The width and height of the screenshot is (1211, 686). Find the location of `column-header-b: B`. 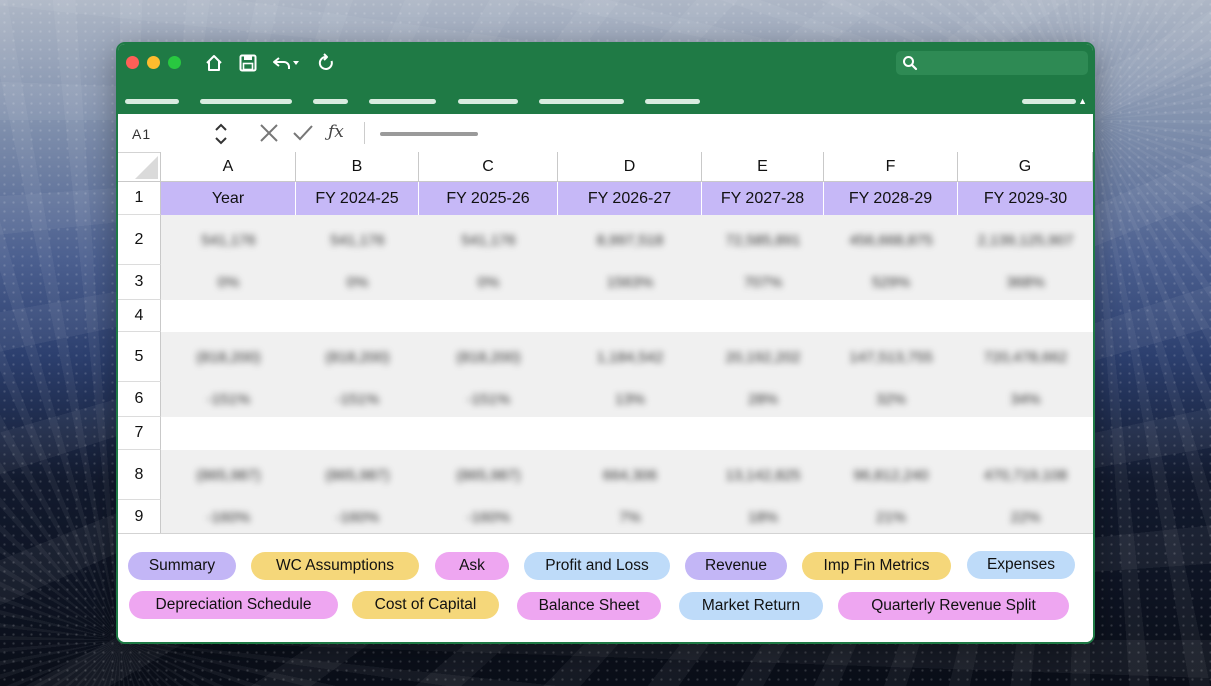

column-header-b: B is located at coordinates (357, 167).